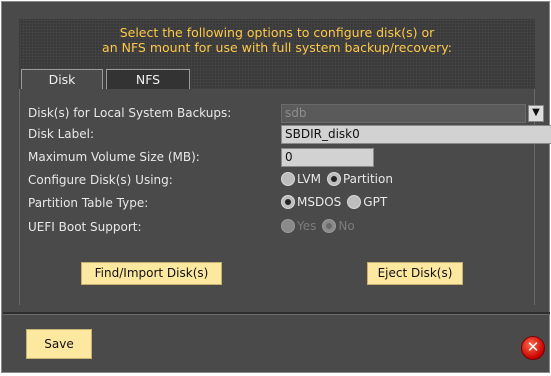  I want to click on disk-label-label: Disk Label:, so click(61, 134).